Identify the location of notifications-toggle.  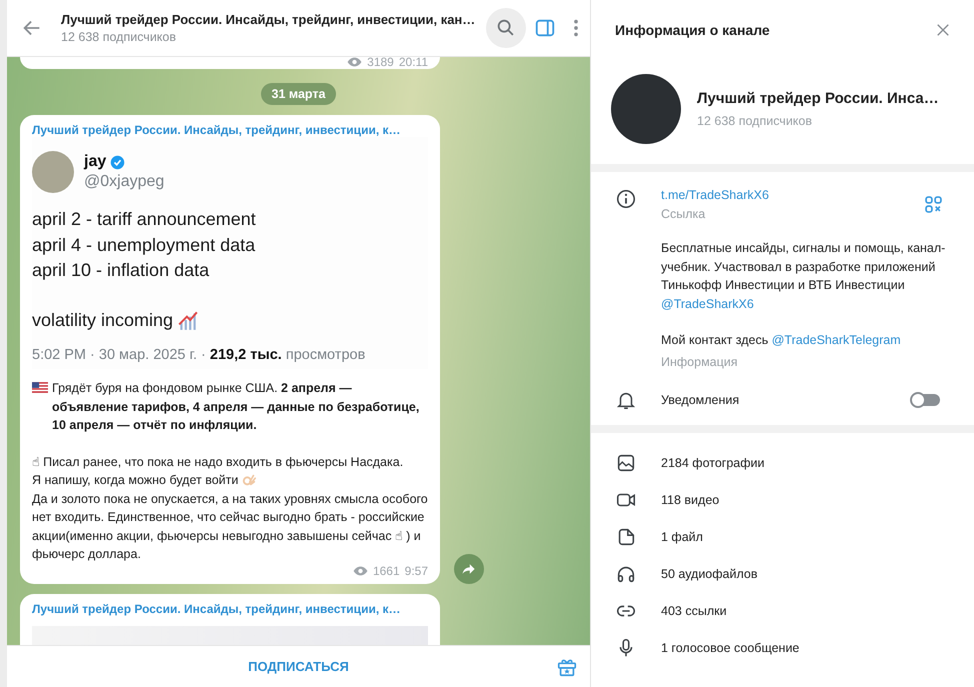
(926, 400).